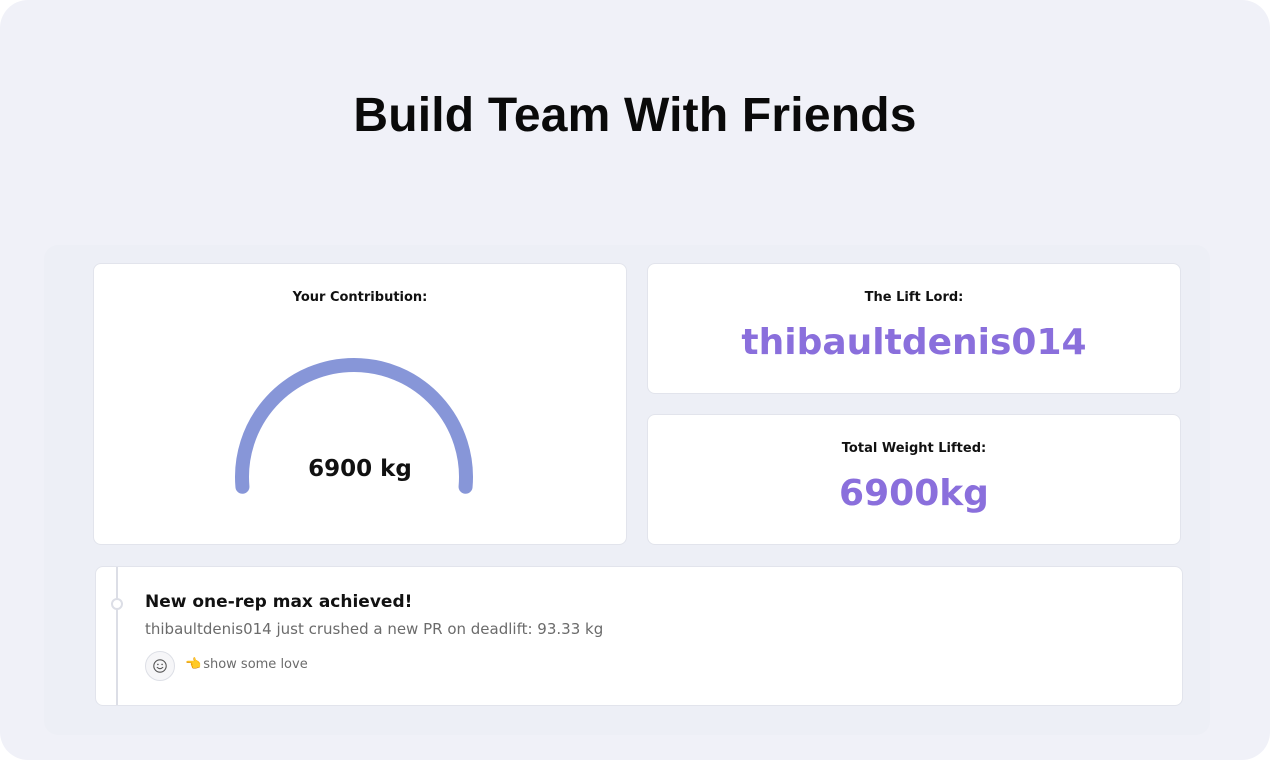 The image size is (1270, 760). I want to click on total-weight-value: 6900kg, so click(914, 493).